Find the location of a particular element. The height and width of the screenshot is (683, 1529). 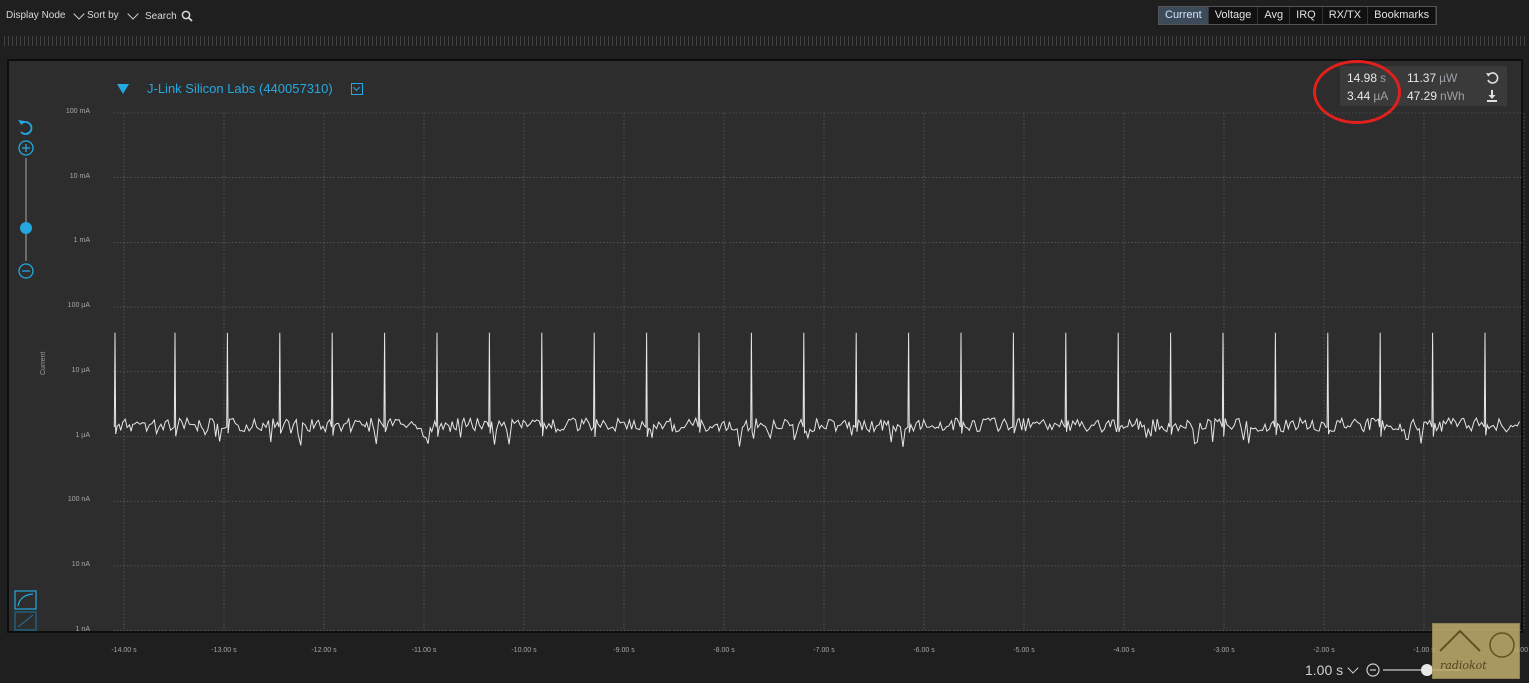

x-tick-label: -5.00 s is located at coordinates (1024, 650).